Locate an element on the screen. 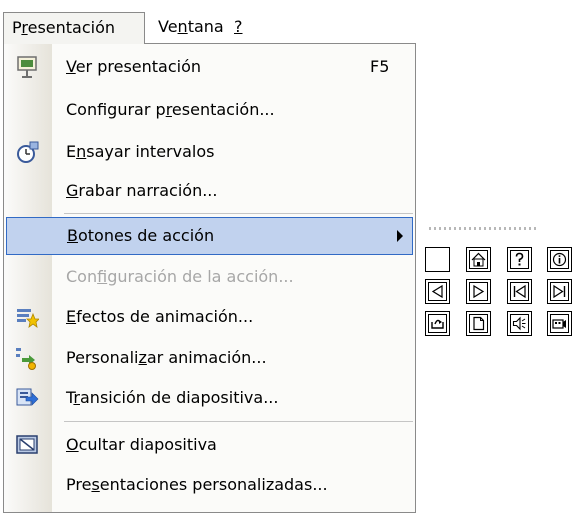 This screenshot has height=513, width=585. forward-action-button is located at coordinates (478, 291).